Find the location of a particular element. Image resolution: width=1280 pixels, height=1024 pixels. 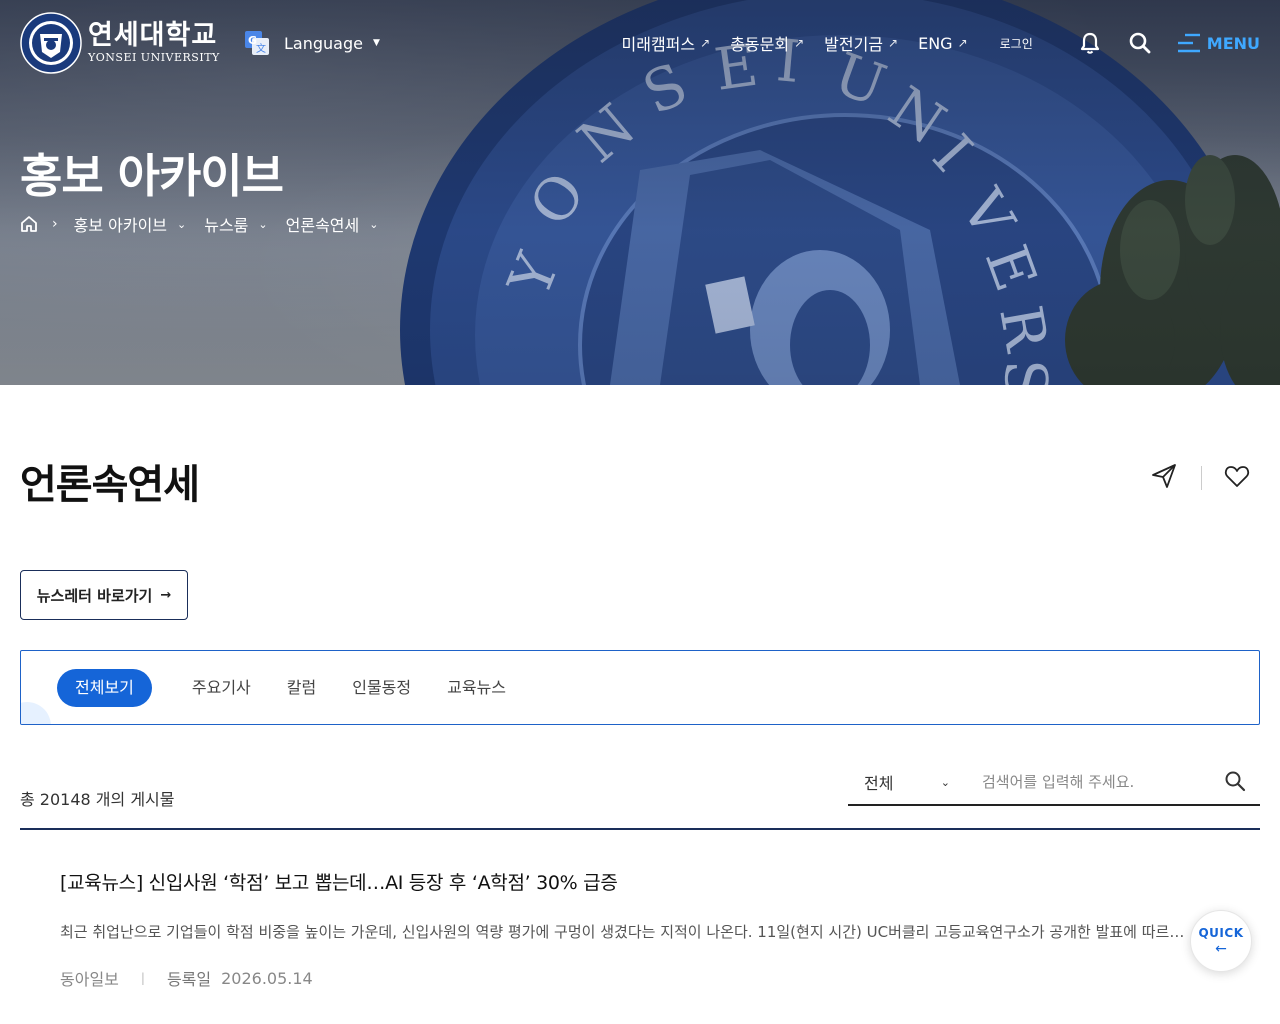

category-tabs: 전체보기 주요기사 칼럼 인물동정 교육뉴스 is located at coordinates (640, 687).